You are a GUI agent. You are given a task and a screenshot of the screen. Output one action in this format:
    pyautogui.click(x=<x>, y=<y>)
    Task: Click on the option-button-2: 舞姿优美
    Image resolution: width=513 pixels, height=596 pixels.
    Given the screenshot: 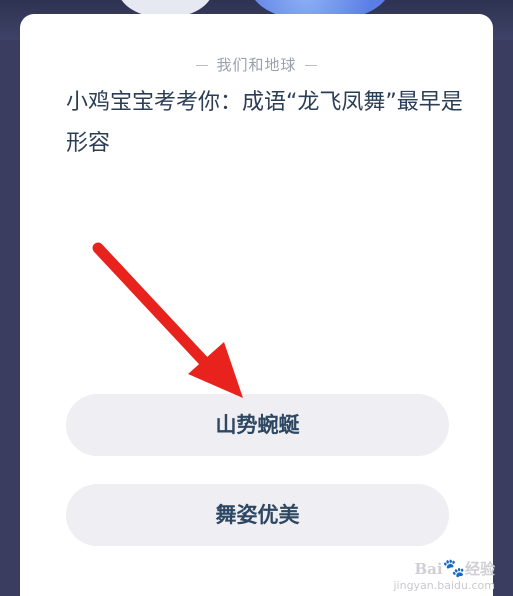 What is the action you would take?
    pyautogui.click(x=257, y=515)
    